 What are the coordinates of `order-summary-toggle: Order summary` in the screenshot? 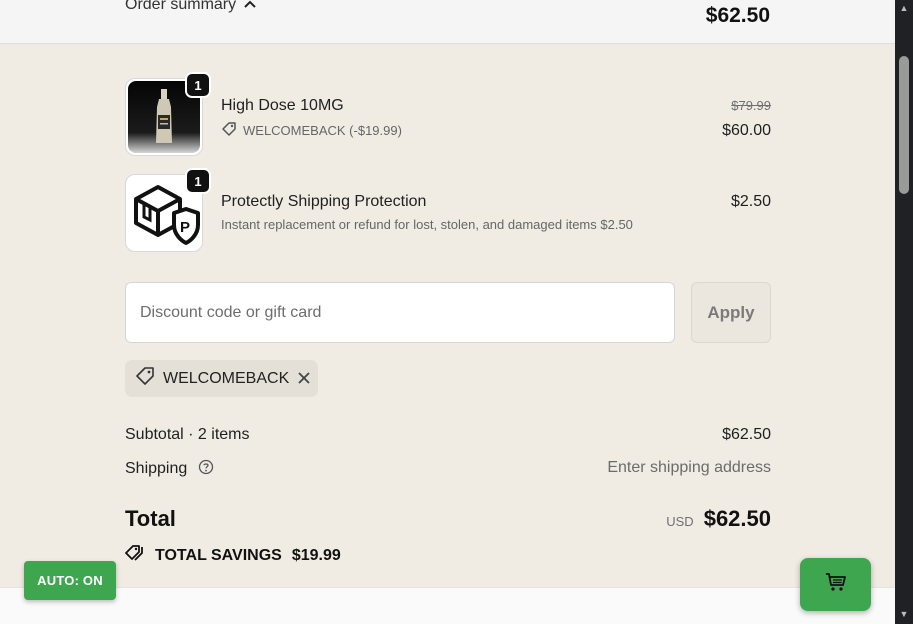 It's located at (190, 7).